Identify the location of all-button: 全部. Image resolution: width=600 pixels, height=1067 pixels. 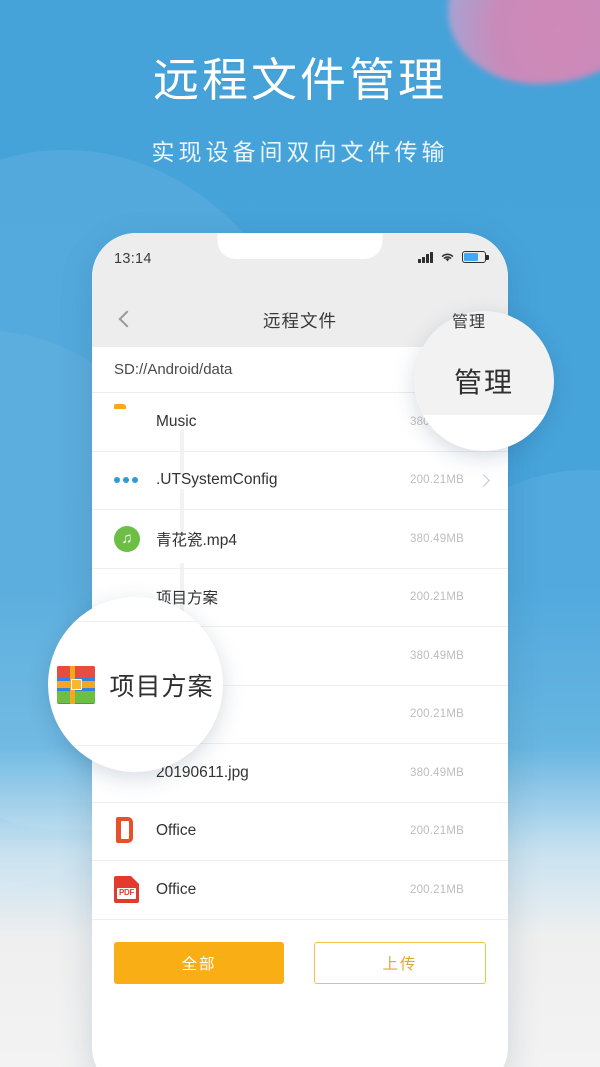
(199, 962).